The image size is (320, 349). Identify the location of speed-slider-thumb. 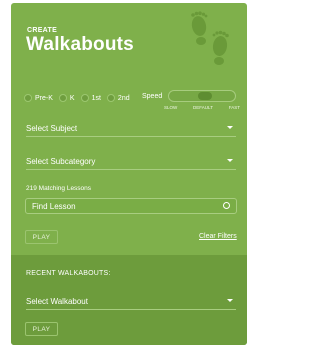
(205, 96).